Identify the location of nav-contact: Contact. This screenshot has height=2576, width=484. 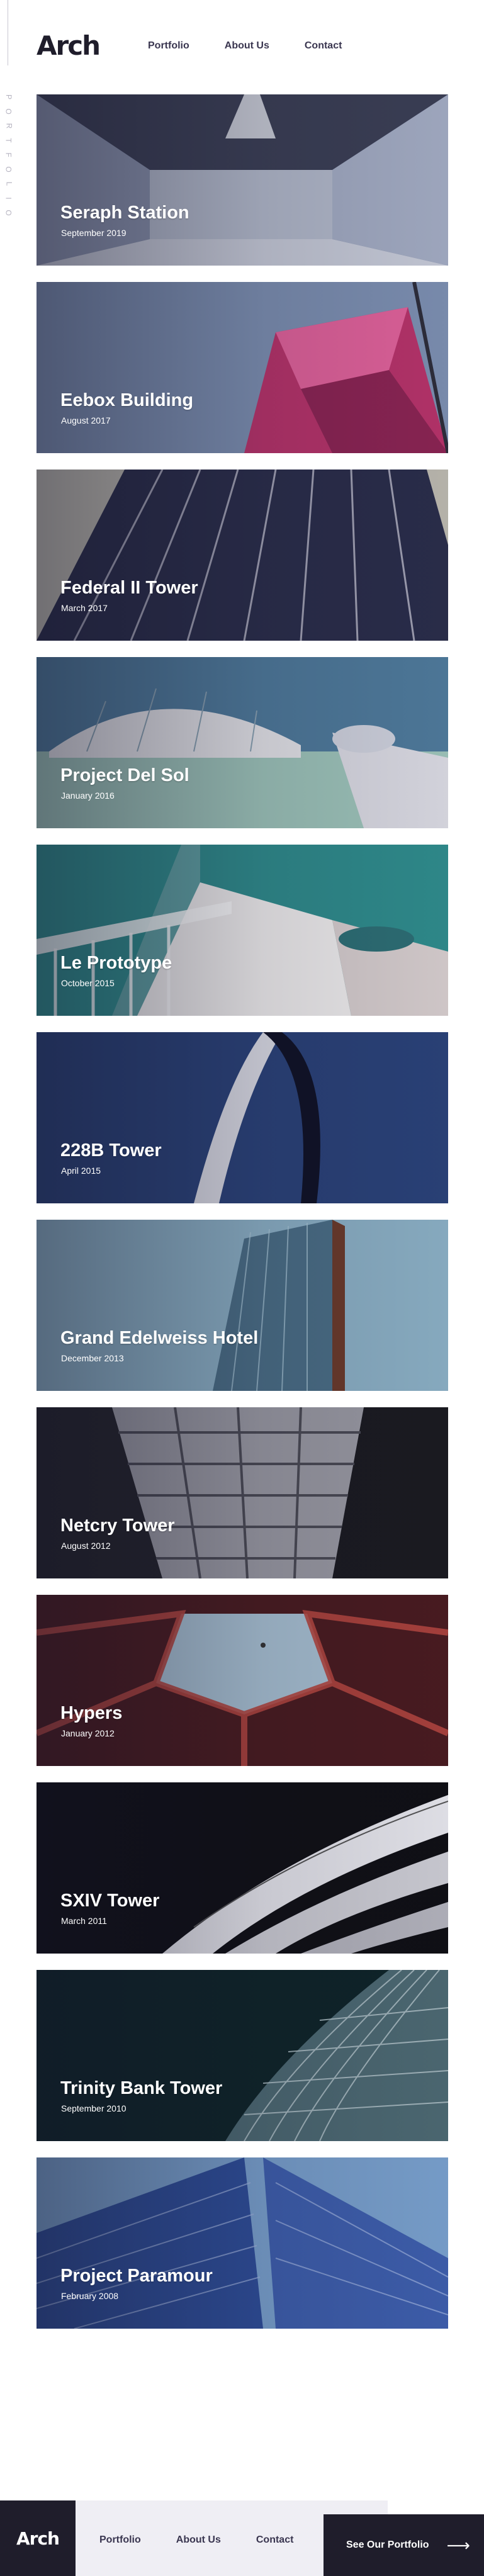
(323, 46).